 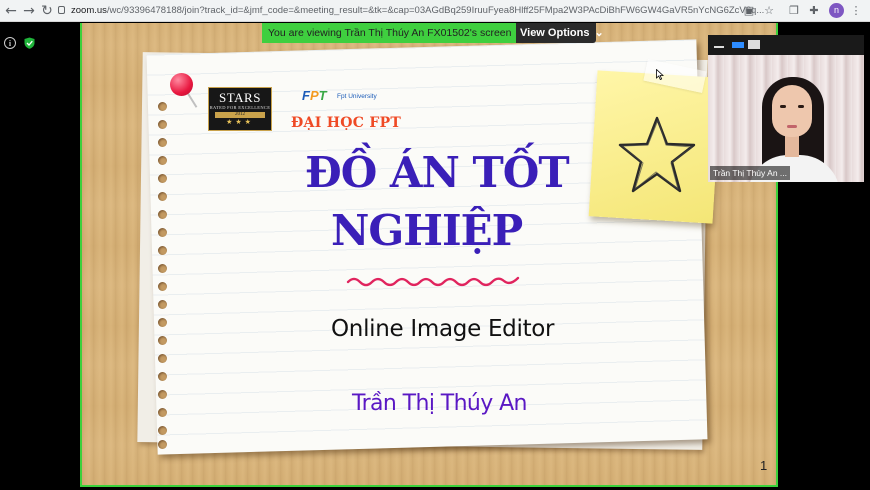 What do you see at coordinates (181, 84) in the screenshot?
I see `push-pin-icon` at bounding box center [181, 84].